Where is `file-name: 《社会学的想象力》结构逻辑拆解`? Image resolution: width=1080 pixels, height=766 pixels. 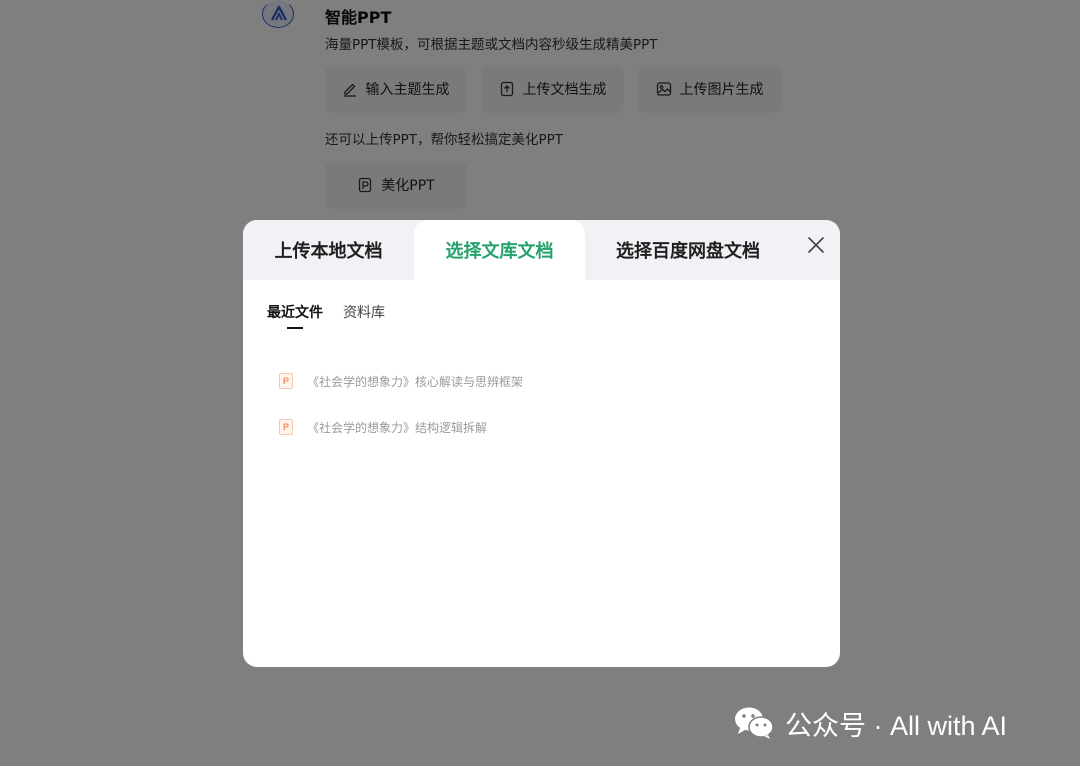 file-name: 《社会学的想象力》结构逻辑拆解 is located at coordinates (397, 427).